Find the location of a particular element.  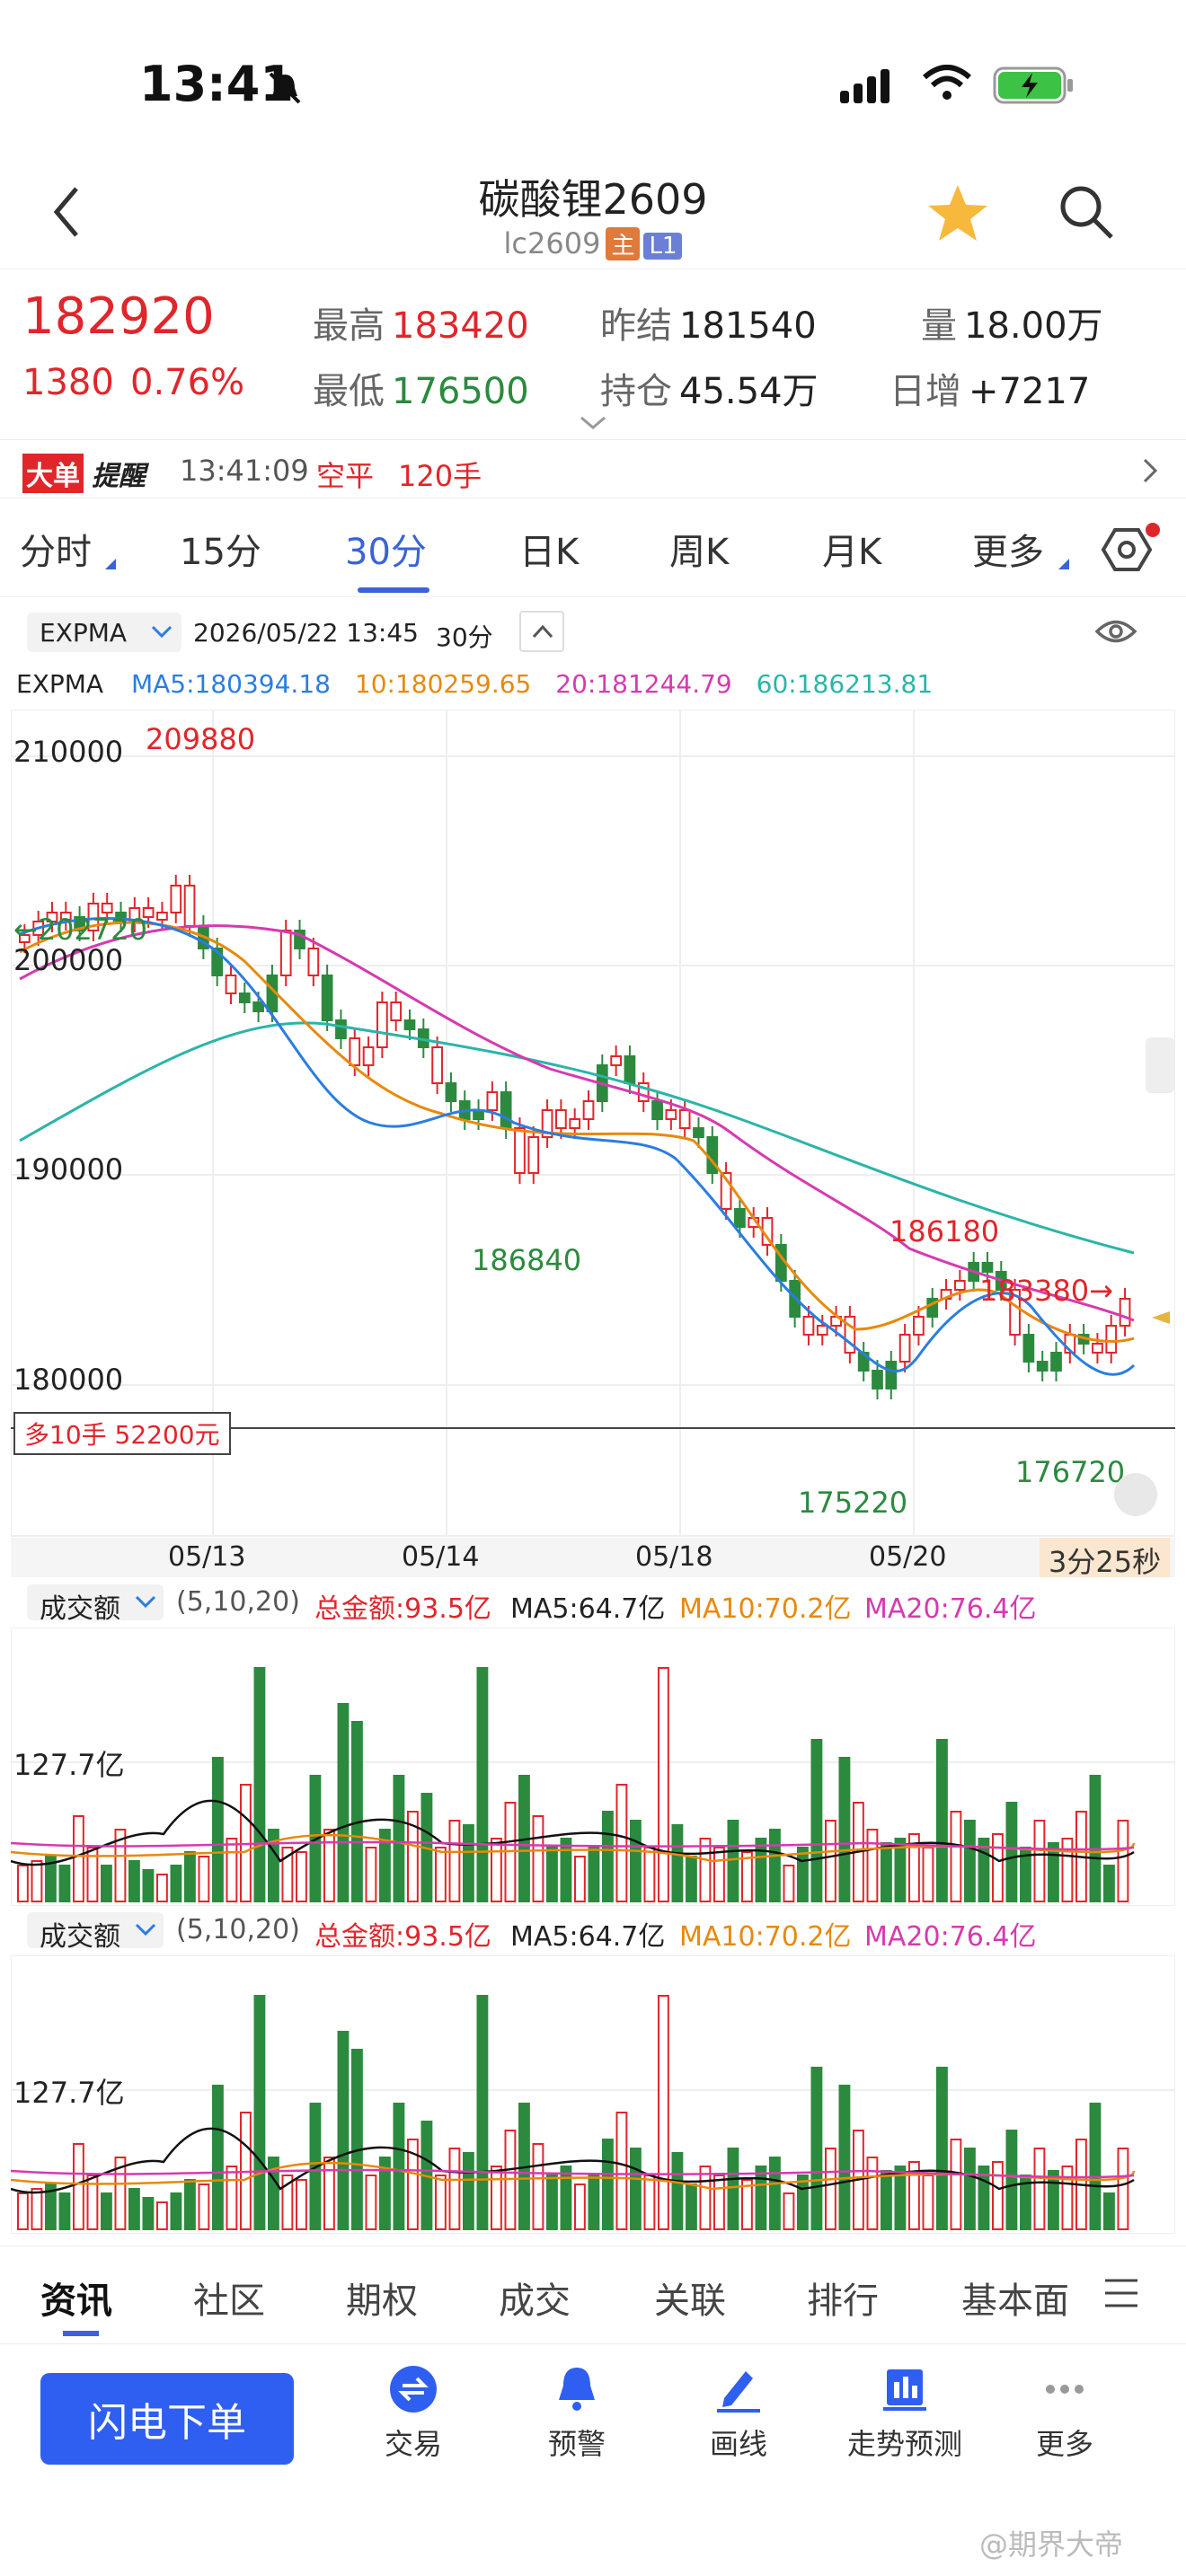

fullscreen-button is located at coordinates (1135, 1494).